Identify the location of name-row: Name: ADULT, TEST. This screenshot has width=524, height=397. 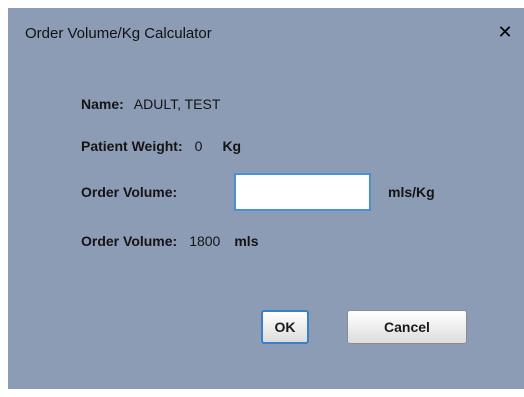
(150, 104).